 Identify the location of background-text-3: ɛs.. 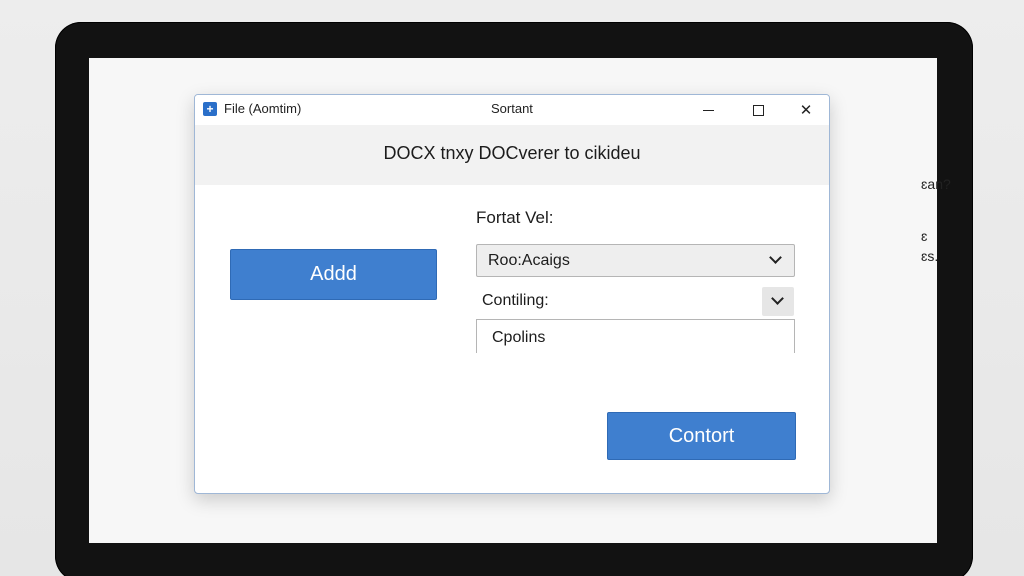
(930, 256).